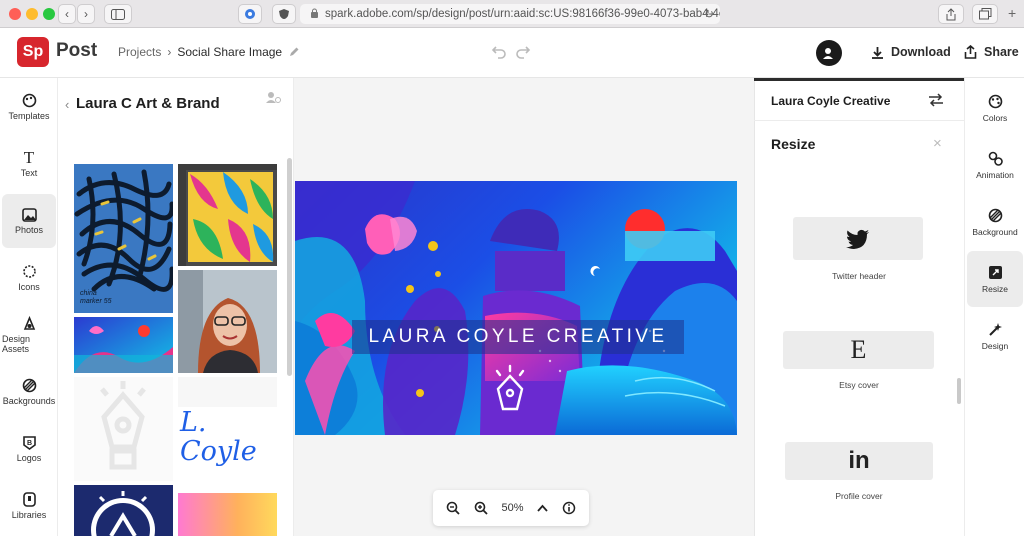  Describe the element at coordinates (859, 461) in the screenshot. I see `resize-option-linkedin: in` at that location.